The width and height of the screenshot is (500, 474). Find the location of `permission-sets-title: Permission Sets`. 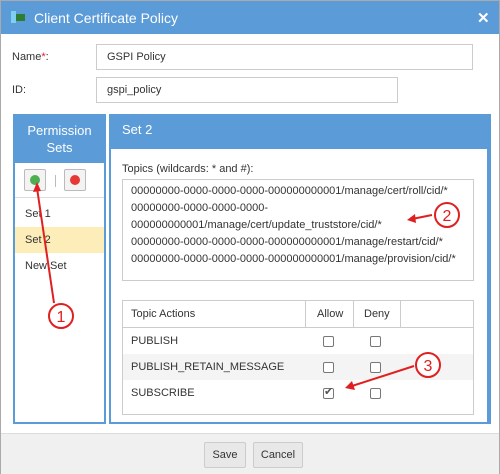

permission-sets-title: Permission Sets is located at coordinates (59, 139).